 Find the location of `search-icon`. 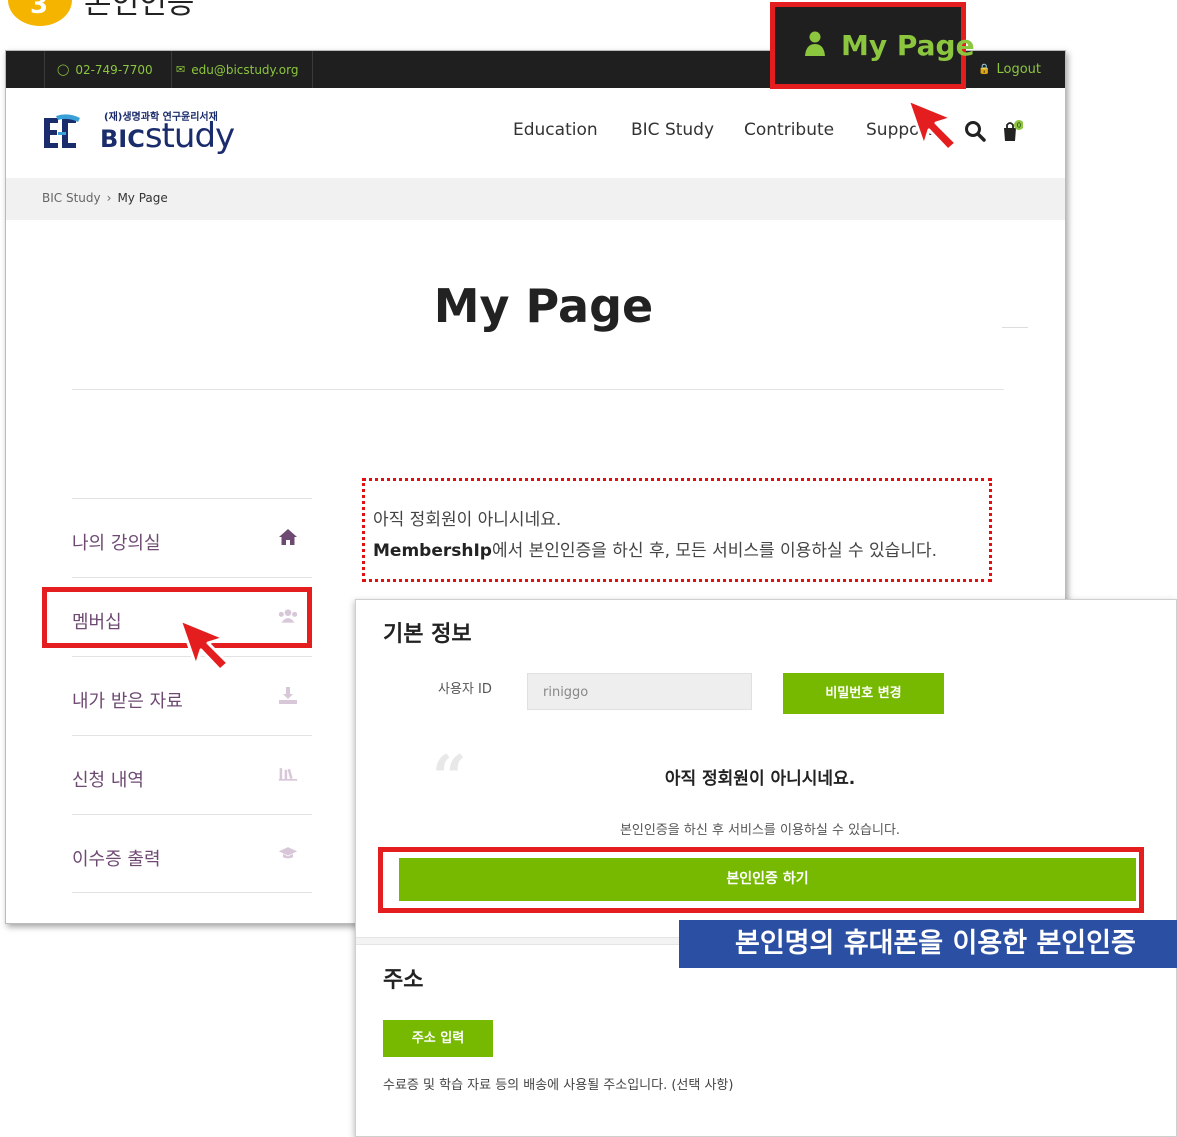

search-icon is located at coordinates (975, 131).